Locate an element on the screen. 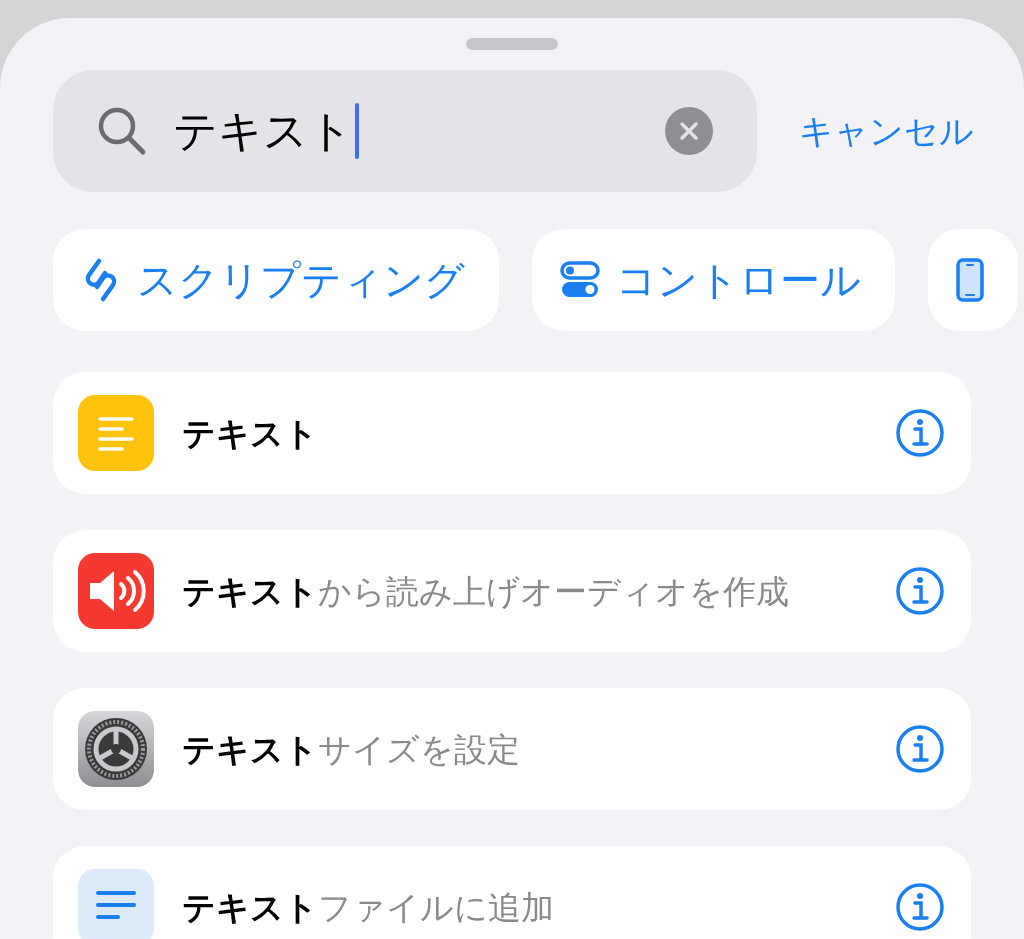 The height and width of the screenshot is (939, 1024). toggles-icon is located at coordinates (580, 280).